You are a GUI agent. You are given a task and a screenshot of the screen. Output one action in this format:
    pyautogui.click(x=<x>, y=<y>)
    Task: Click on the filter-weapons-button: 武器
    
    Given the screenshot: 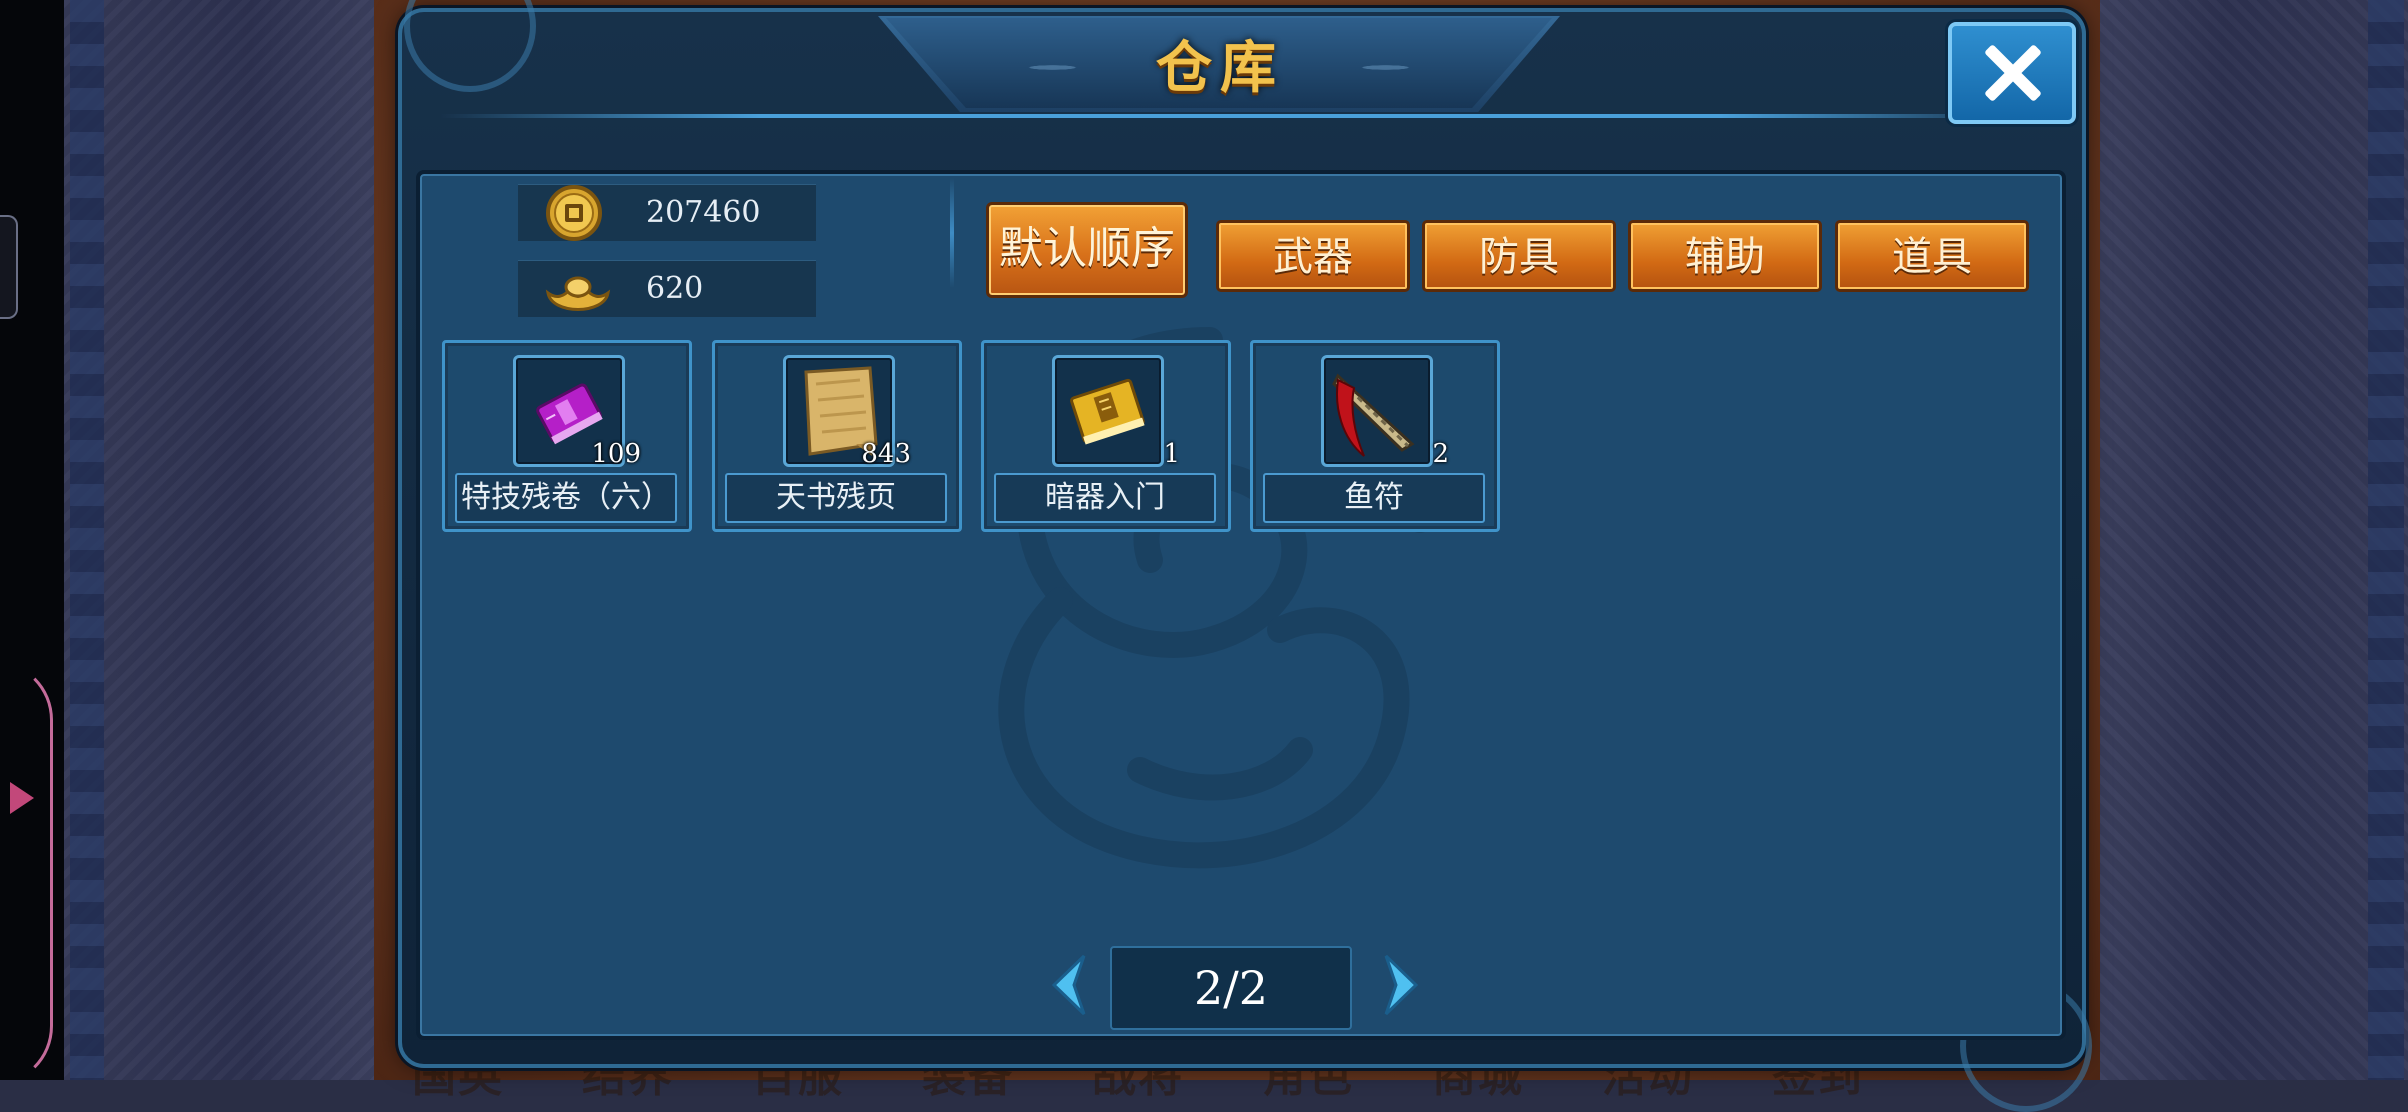 What is the action you would take?
    pyautogui.click(x=1313, y=256)
    